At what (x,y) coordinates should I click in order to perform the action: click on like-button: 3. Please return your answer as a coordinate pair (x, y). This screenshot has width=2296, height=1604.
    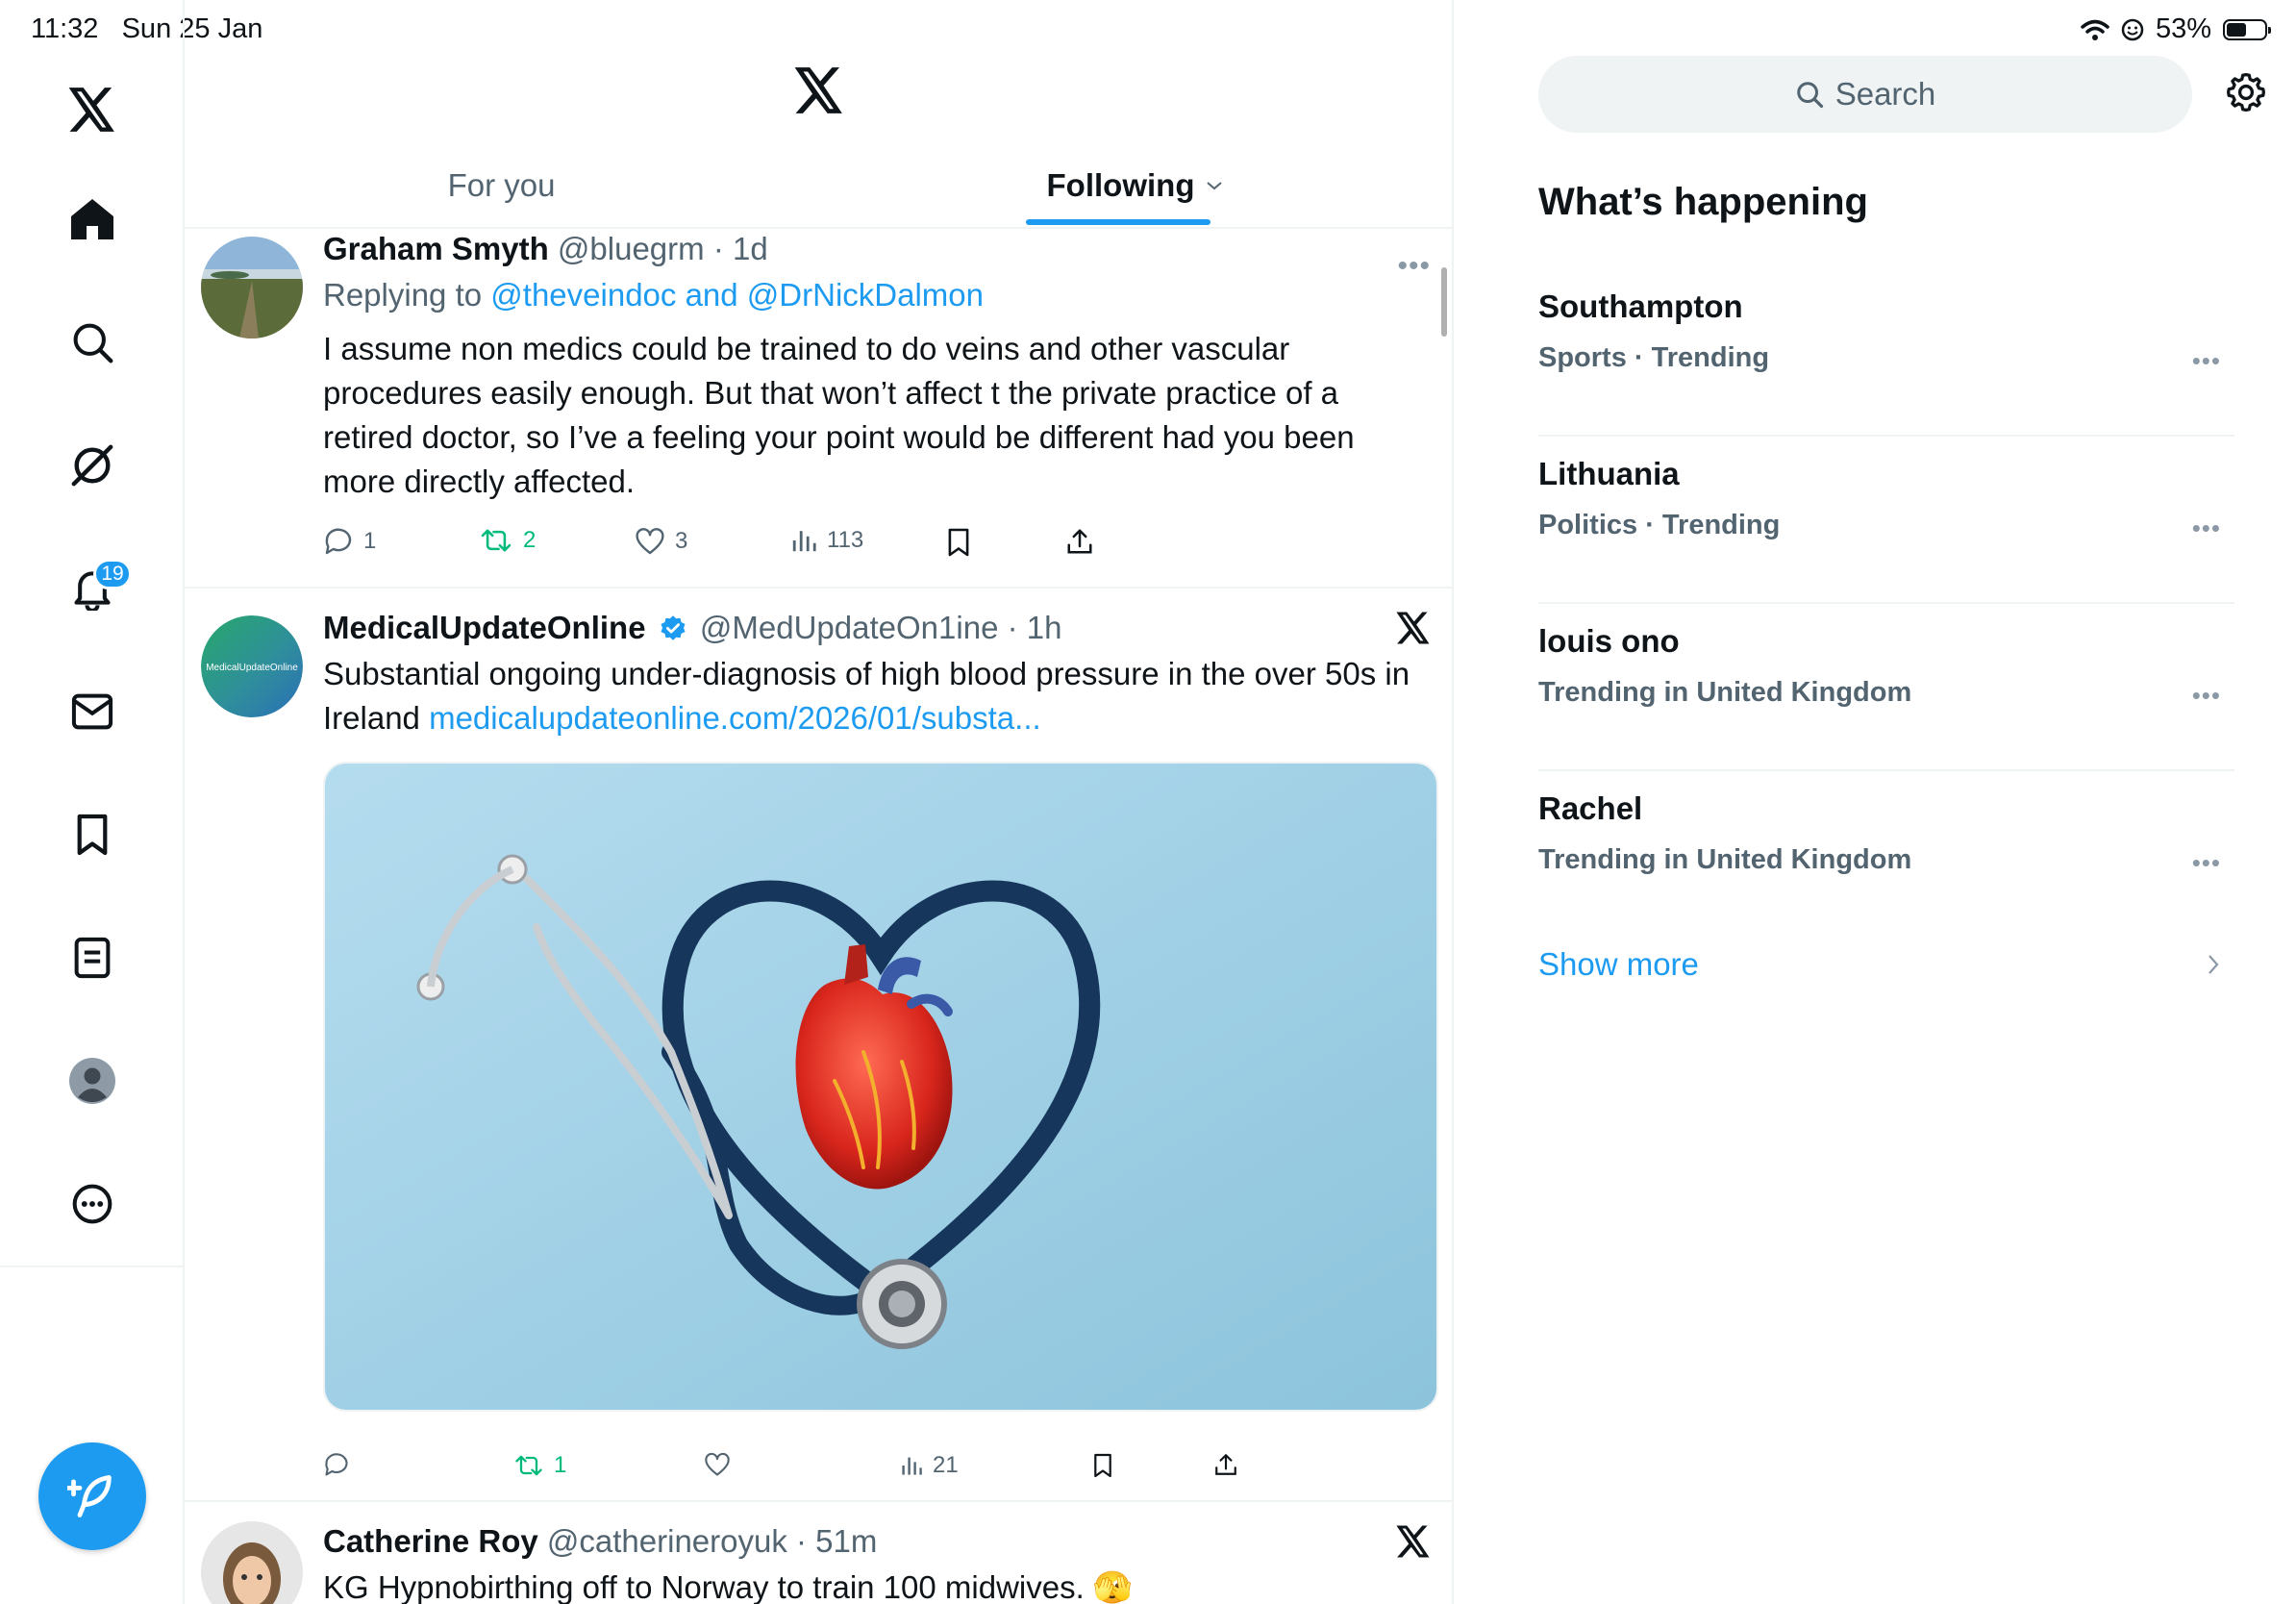
    Looking at the image, I should click on (661, 541).